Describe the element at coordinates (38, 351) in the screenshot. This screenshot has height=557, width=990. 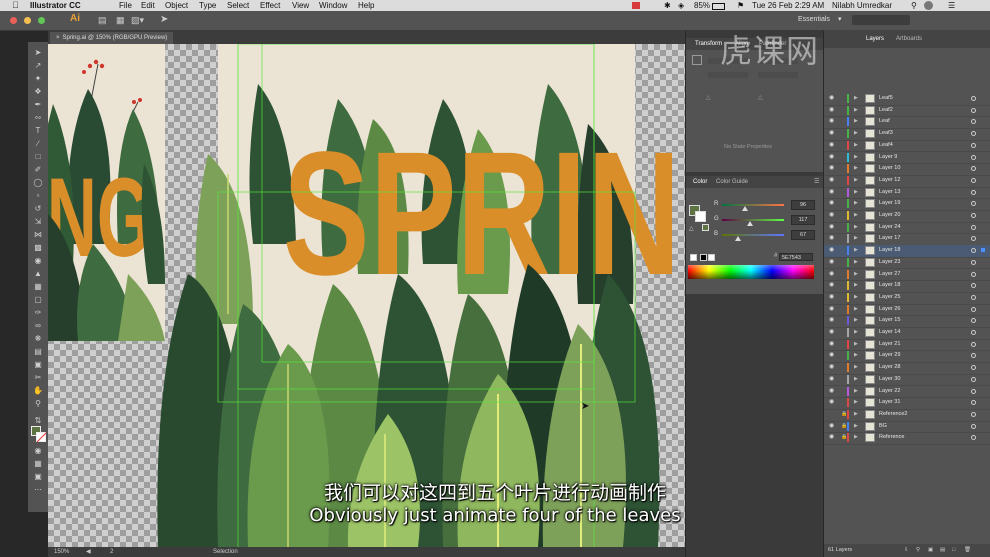
I see `graph-tool-icon: ▤` at that location.